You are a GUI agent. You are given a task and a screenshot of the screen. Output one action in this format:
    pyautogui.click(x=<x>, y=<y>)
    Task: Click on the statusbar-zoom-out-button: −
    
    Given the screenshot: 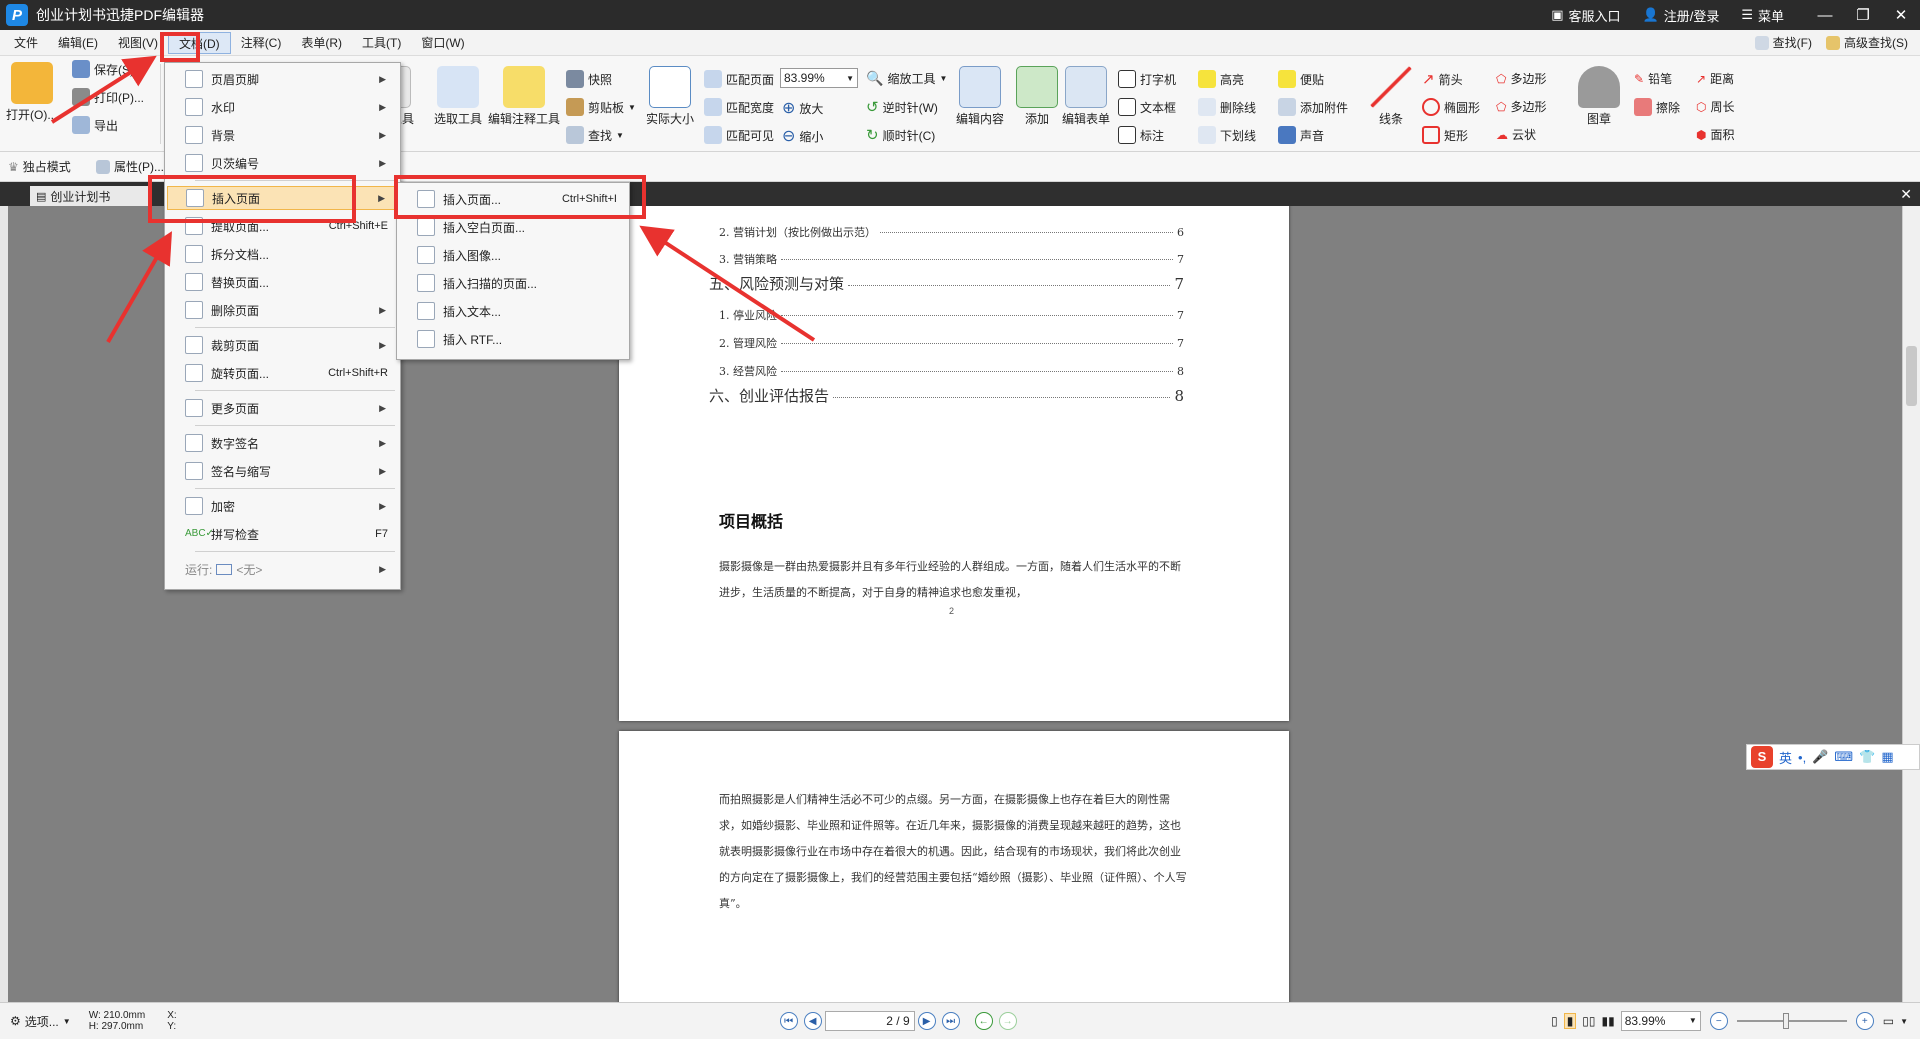 What is the action you would take?
    pyautogui.click(x=1718, y=1021)
    